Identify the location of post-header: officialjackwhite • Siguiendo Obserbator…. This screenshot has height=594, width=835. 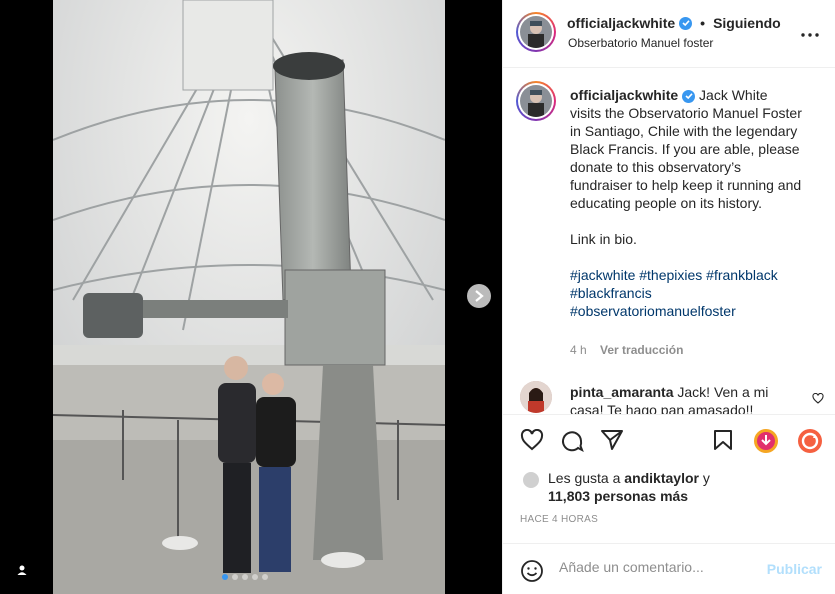
(669, 34).